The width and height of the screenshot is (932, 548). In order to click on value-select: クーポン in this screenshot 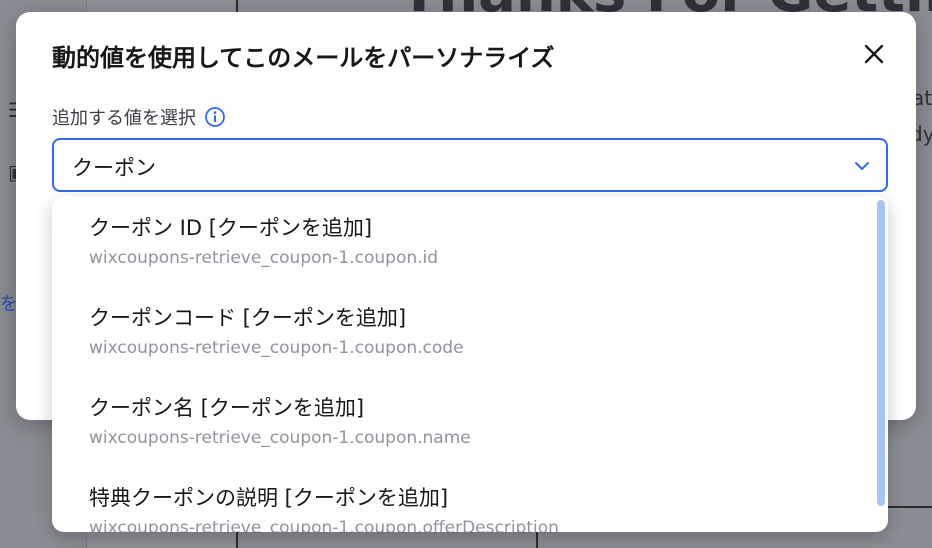, I will do `click(470, 165)`.